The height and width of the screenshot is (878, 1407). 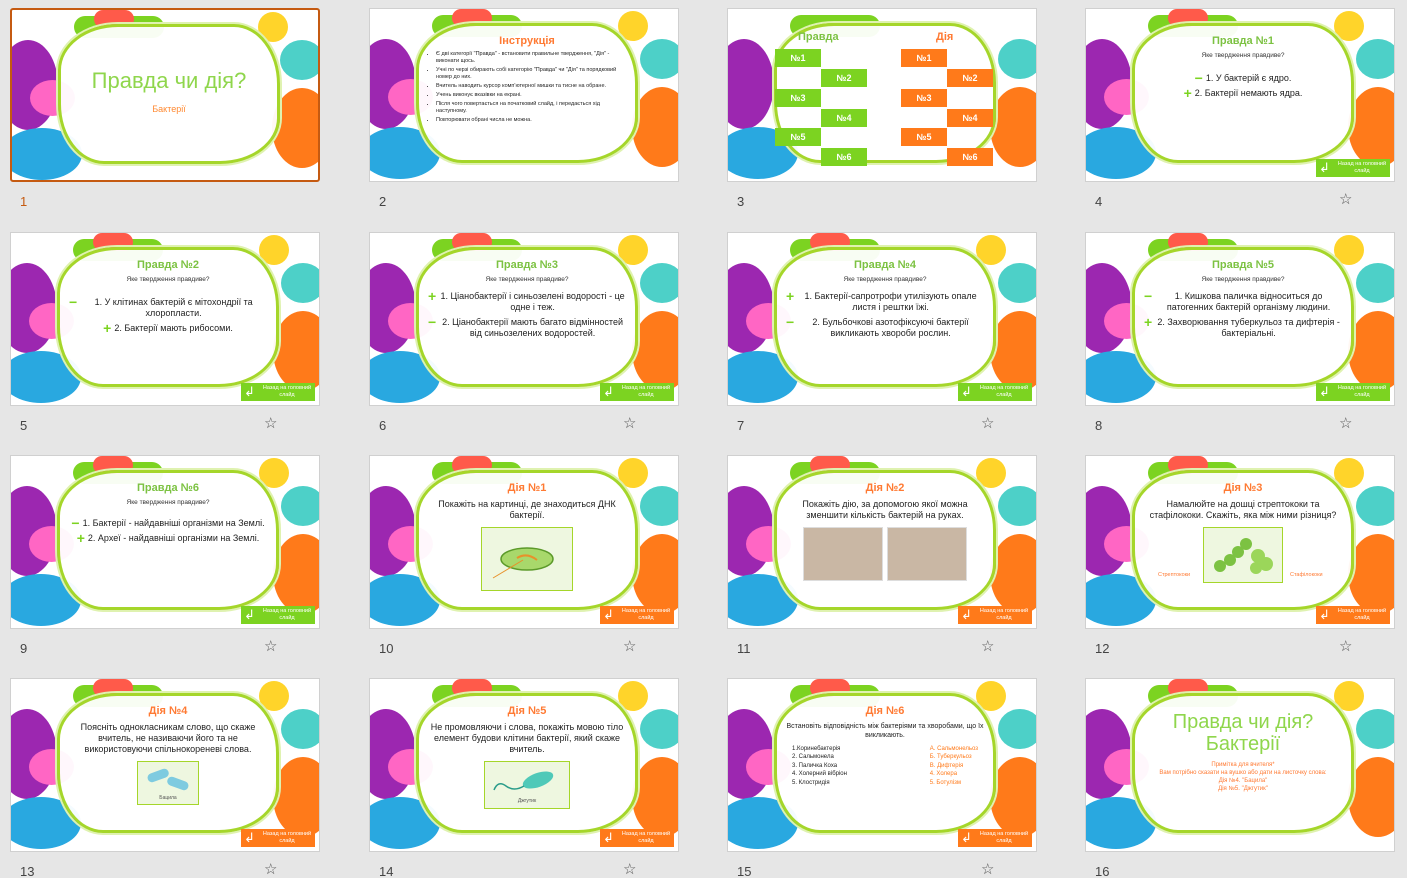 What do you see at coordinates (813, 757) in the screenshot?
I see `list-item: 2. Сальмонела` at bounding box center [813, 757].